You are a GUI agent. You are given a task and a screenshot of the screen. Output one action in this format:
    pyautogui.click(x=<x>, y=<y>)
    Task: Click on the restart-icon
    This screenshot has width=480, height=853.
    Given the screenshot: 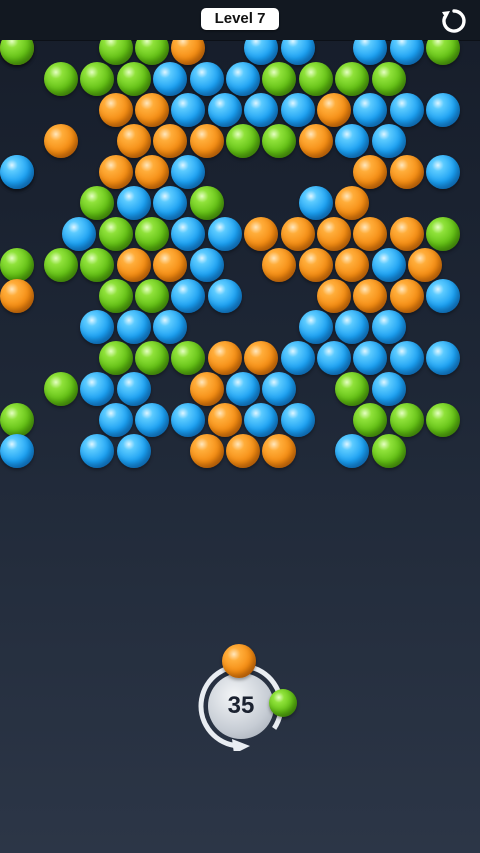 What is the action you would take?
    pyautogui.click(x=454, y=21)
    